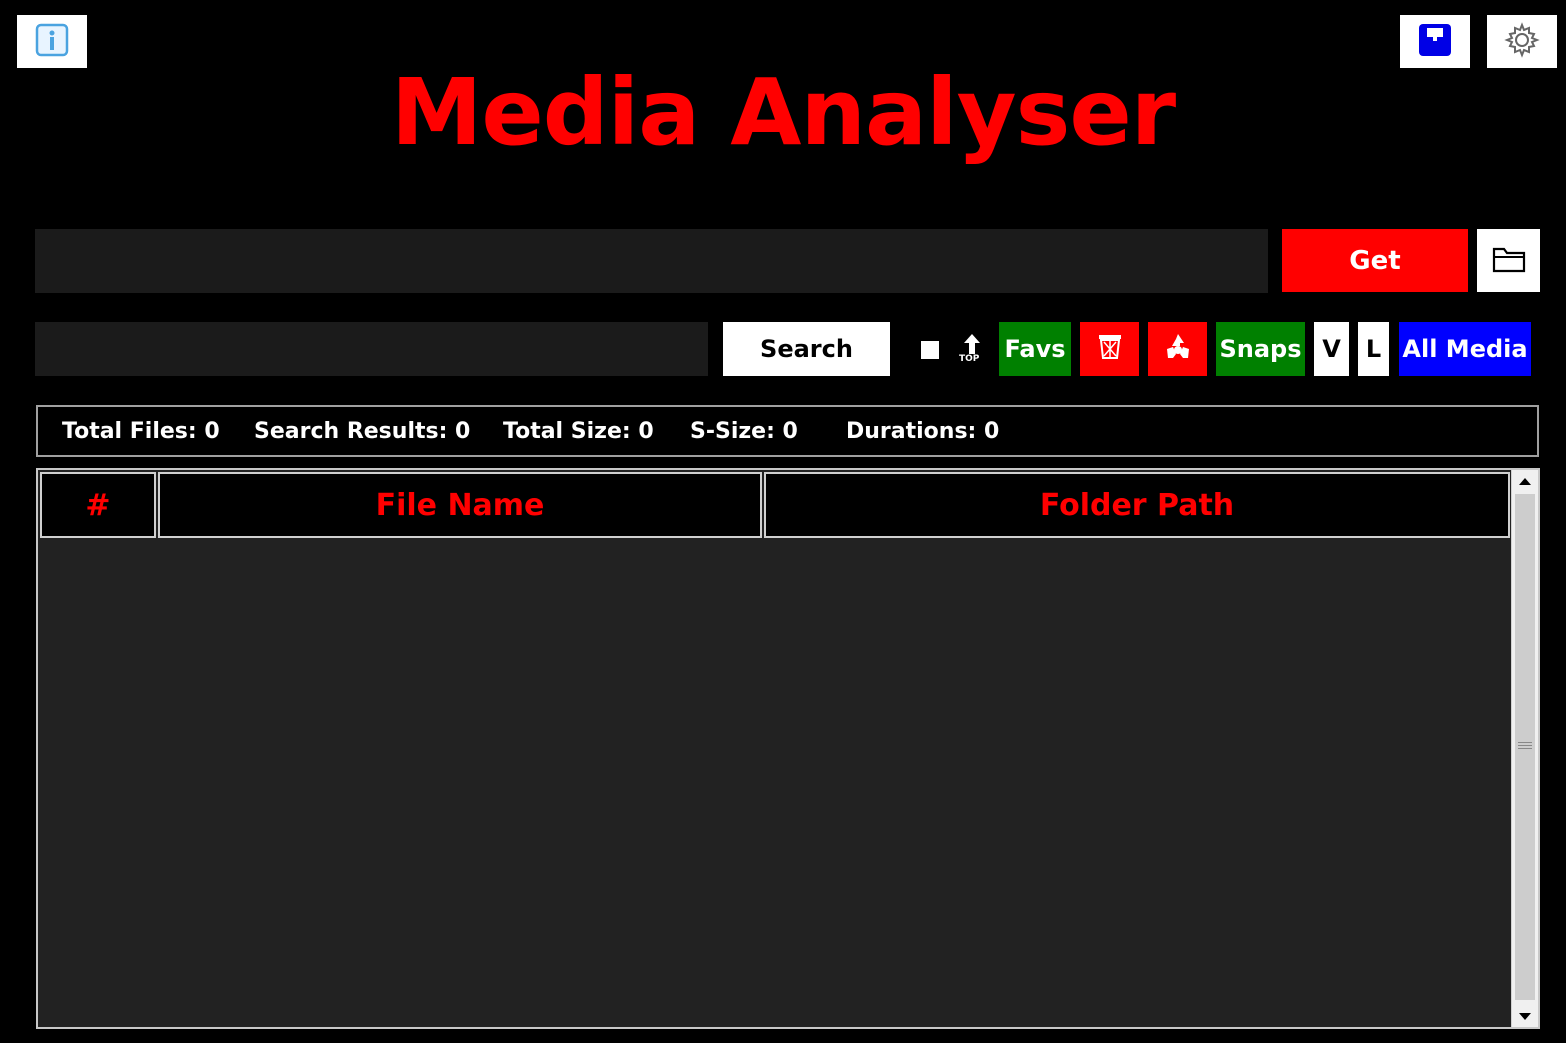 This screenshot has width=1566, height=1043. What do you see at coordinates (1375, 260) in the screenshot?
I see `get-button: Get` at bounding box center [1375, 260].